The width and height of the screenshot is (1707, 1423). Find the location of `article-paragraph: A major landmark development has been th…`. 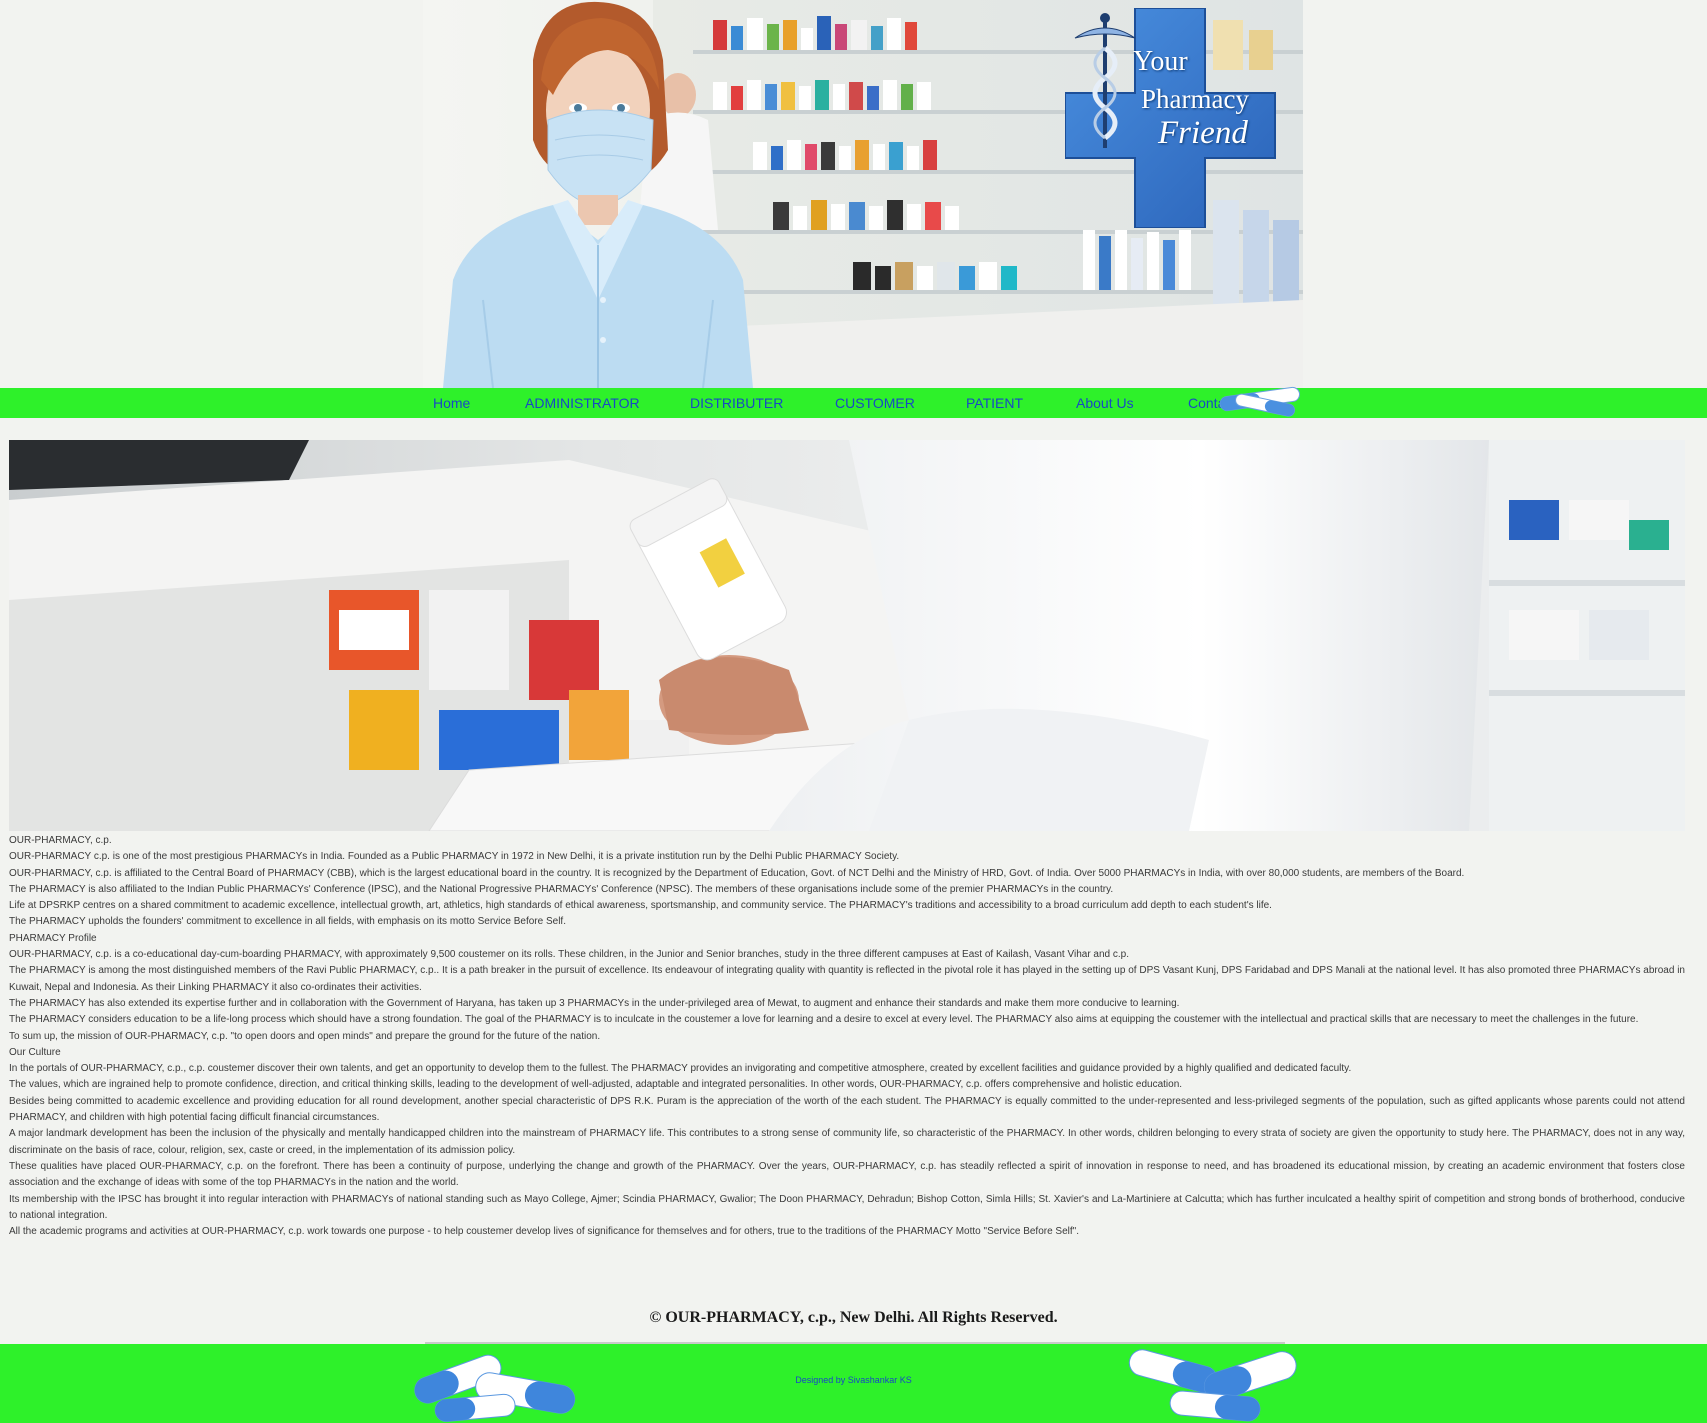

article-paragraph: A major landmark development has been th… is located at coordinates (847, 1142).